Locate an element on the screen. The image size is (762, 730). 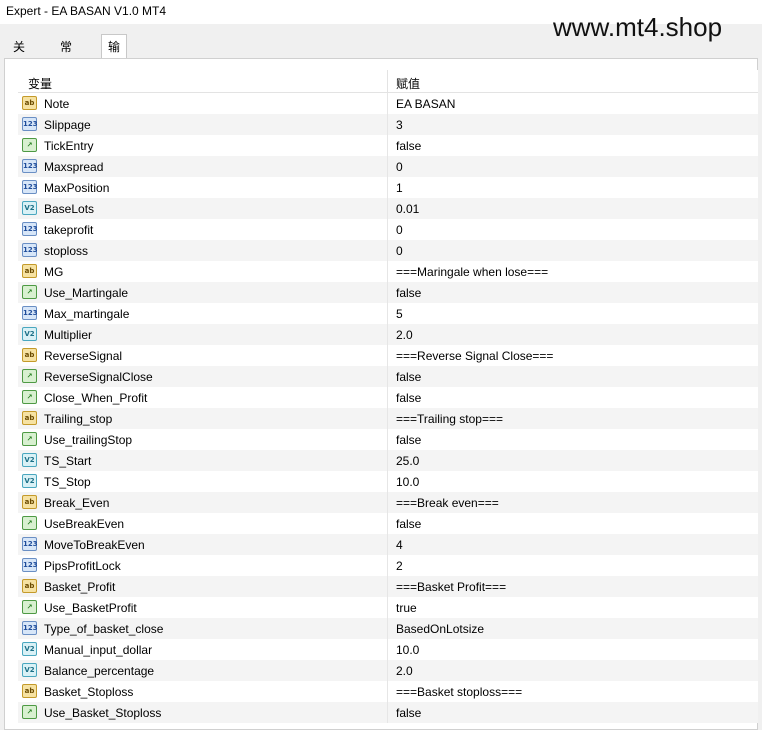
table-row: ↗ TickEntry false is located at coordinates (388, 145).